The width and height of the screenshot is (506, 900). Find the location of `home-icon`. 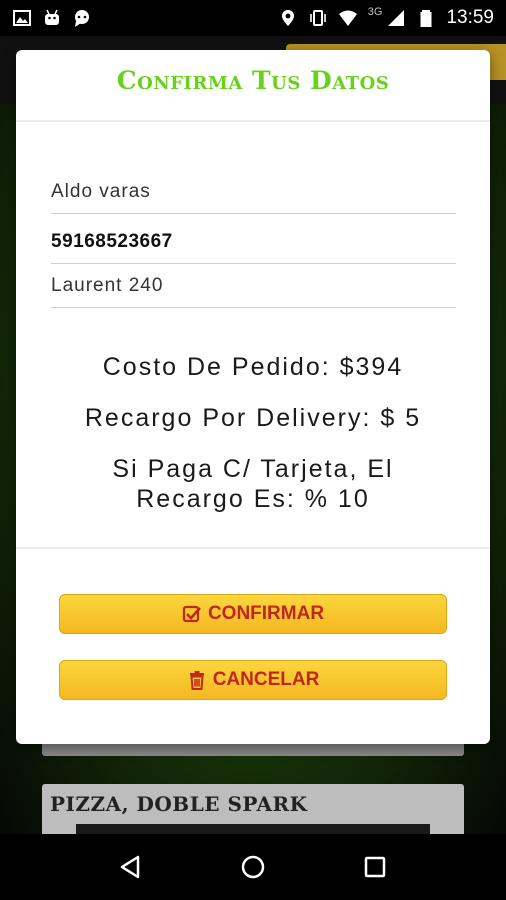

home-icon is located at coordinates (253, 867).